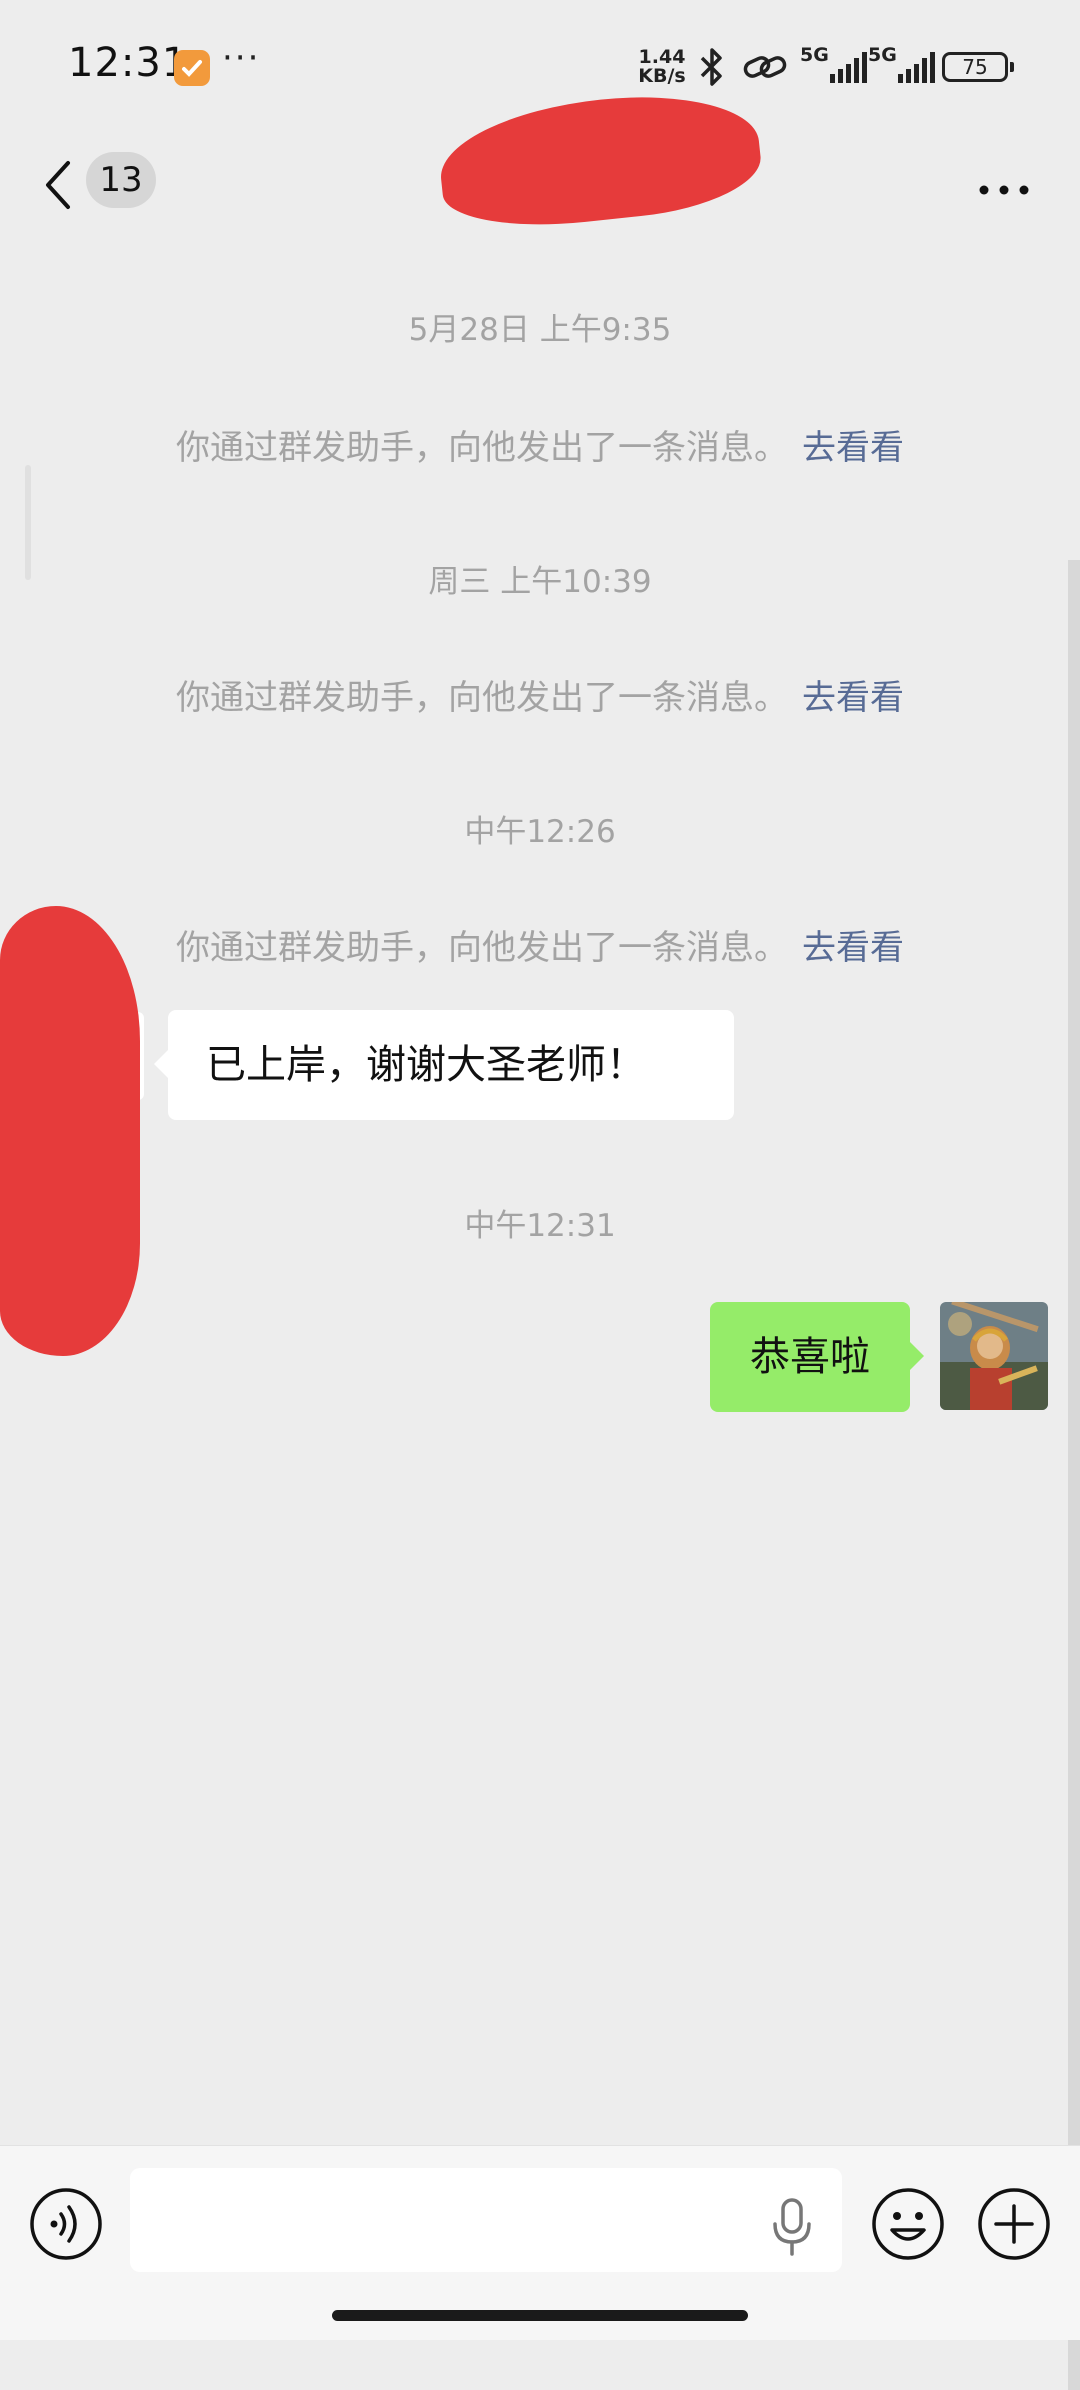 Image resolution: width=1080 pixels, height=2390 pixels. I want to click on more-options-icon, so click(1004, 190).